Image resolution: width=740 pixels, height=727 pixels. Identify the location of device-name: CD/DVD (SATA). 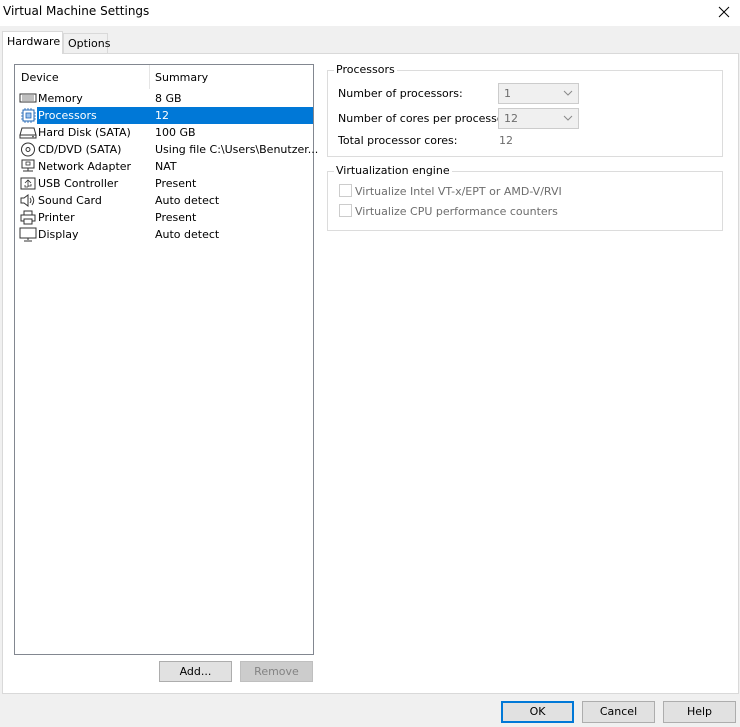
(80, 149).